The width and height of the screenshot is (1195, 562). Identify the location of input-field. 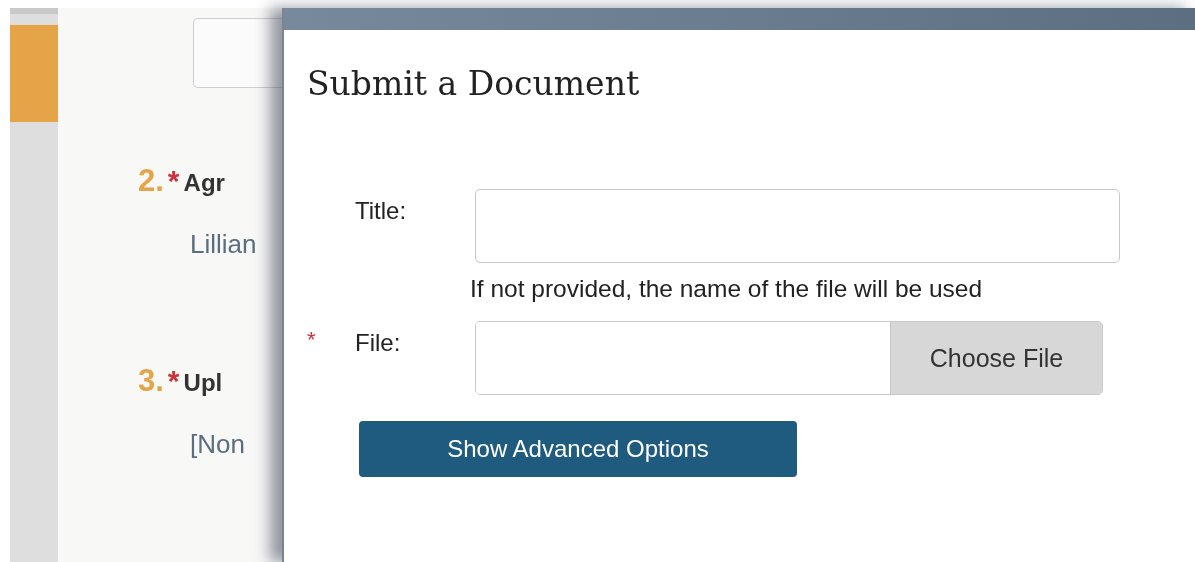
(237, 53).